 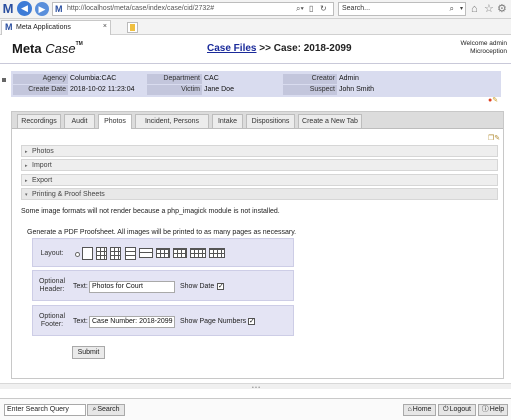 What do you see at coordinates (172, 121) in the screenshot?
I see `tab-incident-persons: Incident, Persons` at bounding box center [172, 121].